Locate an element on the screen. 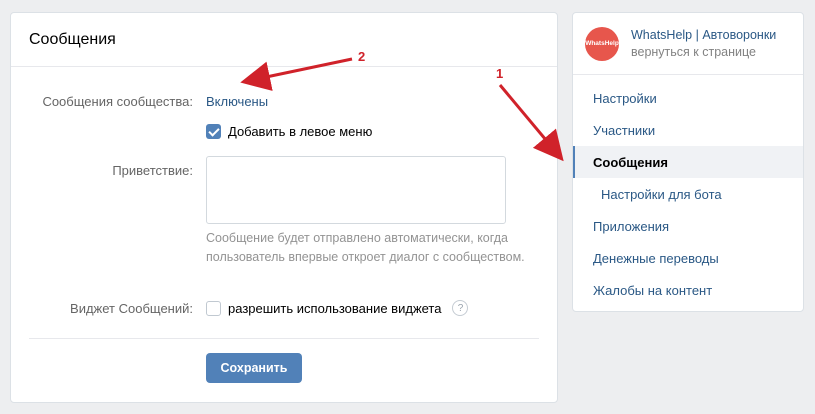 This screenshot has height=414, width=815. group-name-link: WhatsHelp | Автоворонки is located at coordinates (711, 35).